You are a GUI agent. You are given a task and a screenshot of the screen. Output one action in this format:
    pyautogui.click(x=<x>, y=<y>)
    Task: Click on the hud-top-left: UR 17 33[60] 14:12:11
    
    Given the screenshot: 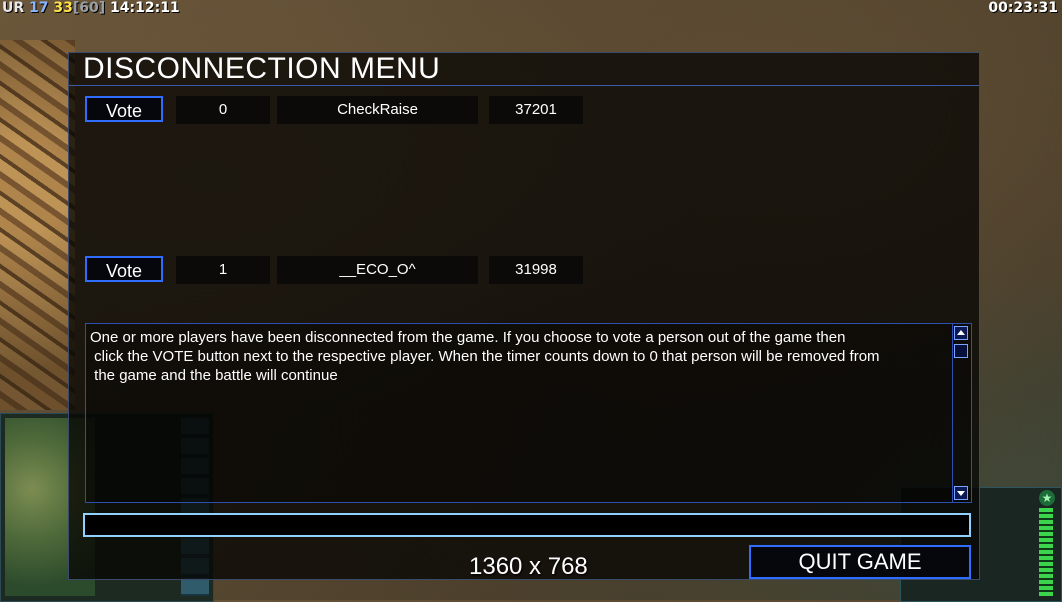 What is the action you would take?
    pyautogui.click(x=91, y=9)
    